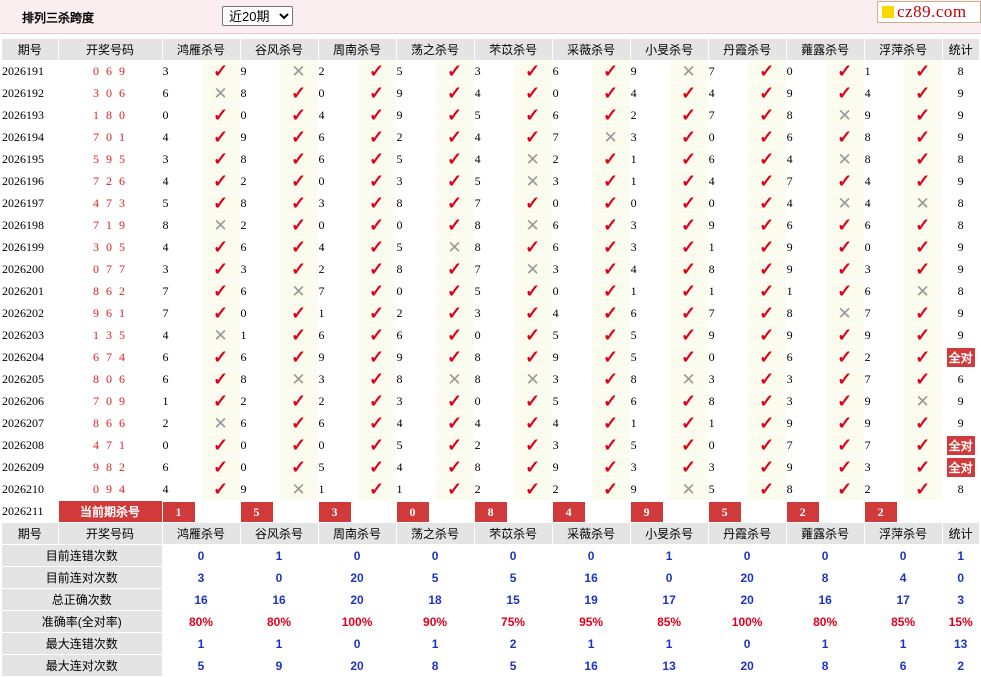 This screenshot has height=677, width=981. Describe the element at coordinates (491, 401) in the screenshot. I see `table-row: 2026206 7 0 9 1 ✓ 2 ✓ 2 ✓ 3 ✓ 0 ✓ 5 ✓ 6 ✓ 8 ✓ 3 ✓ 9 ✕ 9` at that location.